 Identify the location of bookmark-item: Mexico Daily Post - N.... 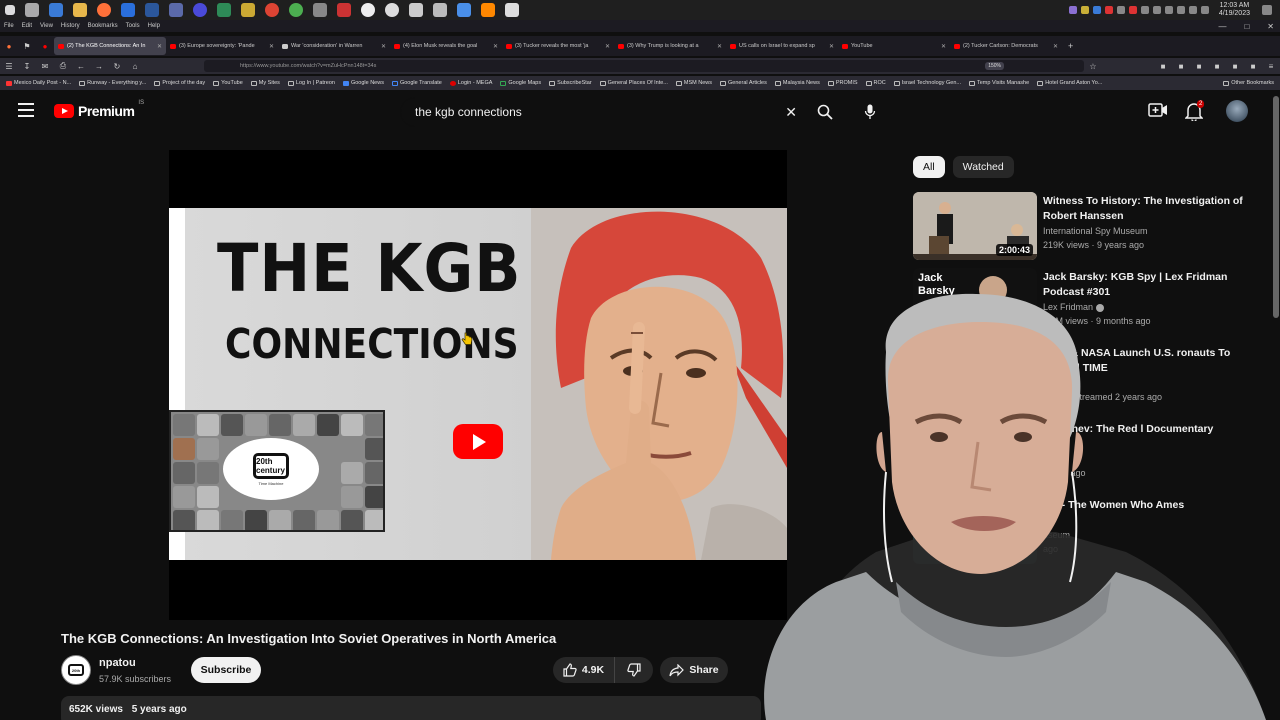
(38, 83).